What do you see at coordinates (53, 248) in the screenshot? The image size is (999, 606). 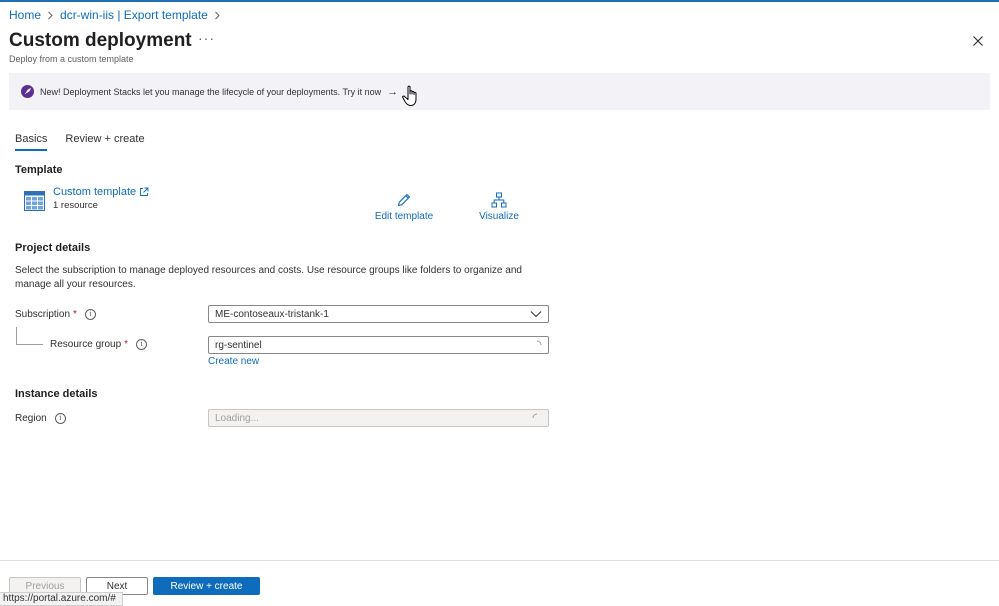 I see `project-details-title: Project details` at bounding box center [53, 248].